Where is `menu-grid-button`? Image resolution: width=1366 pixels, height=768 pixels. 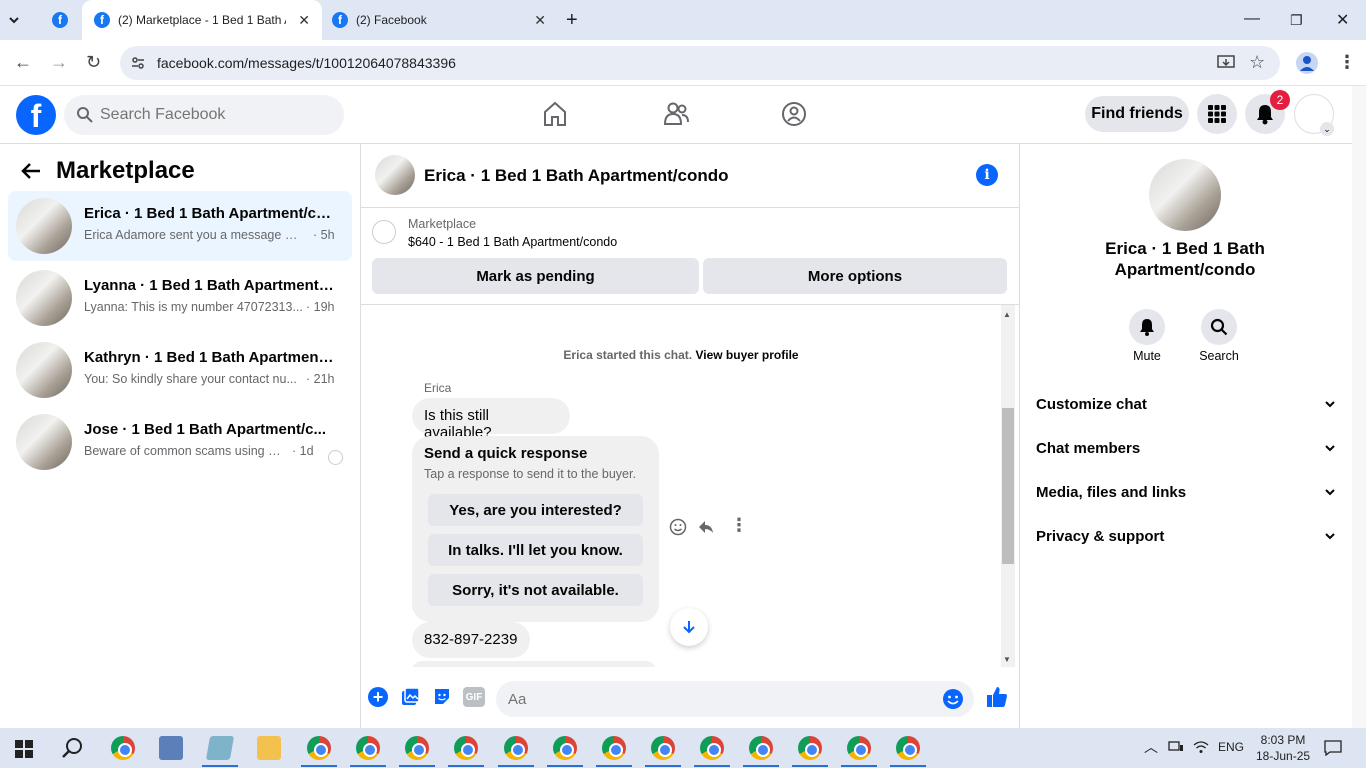 menu-grid-button is located at coordinates (1217, 114).